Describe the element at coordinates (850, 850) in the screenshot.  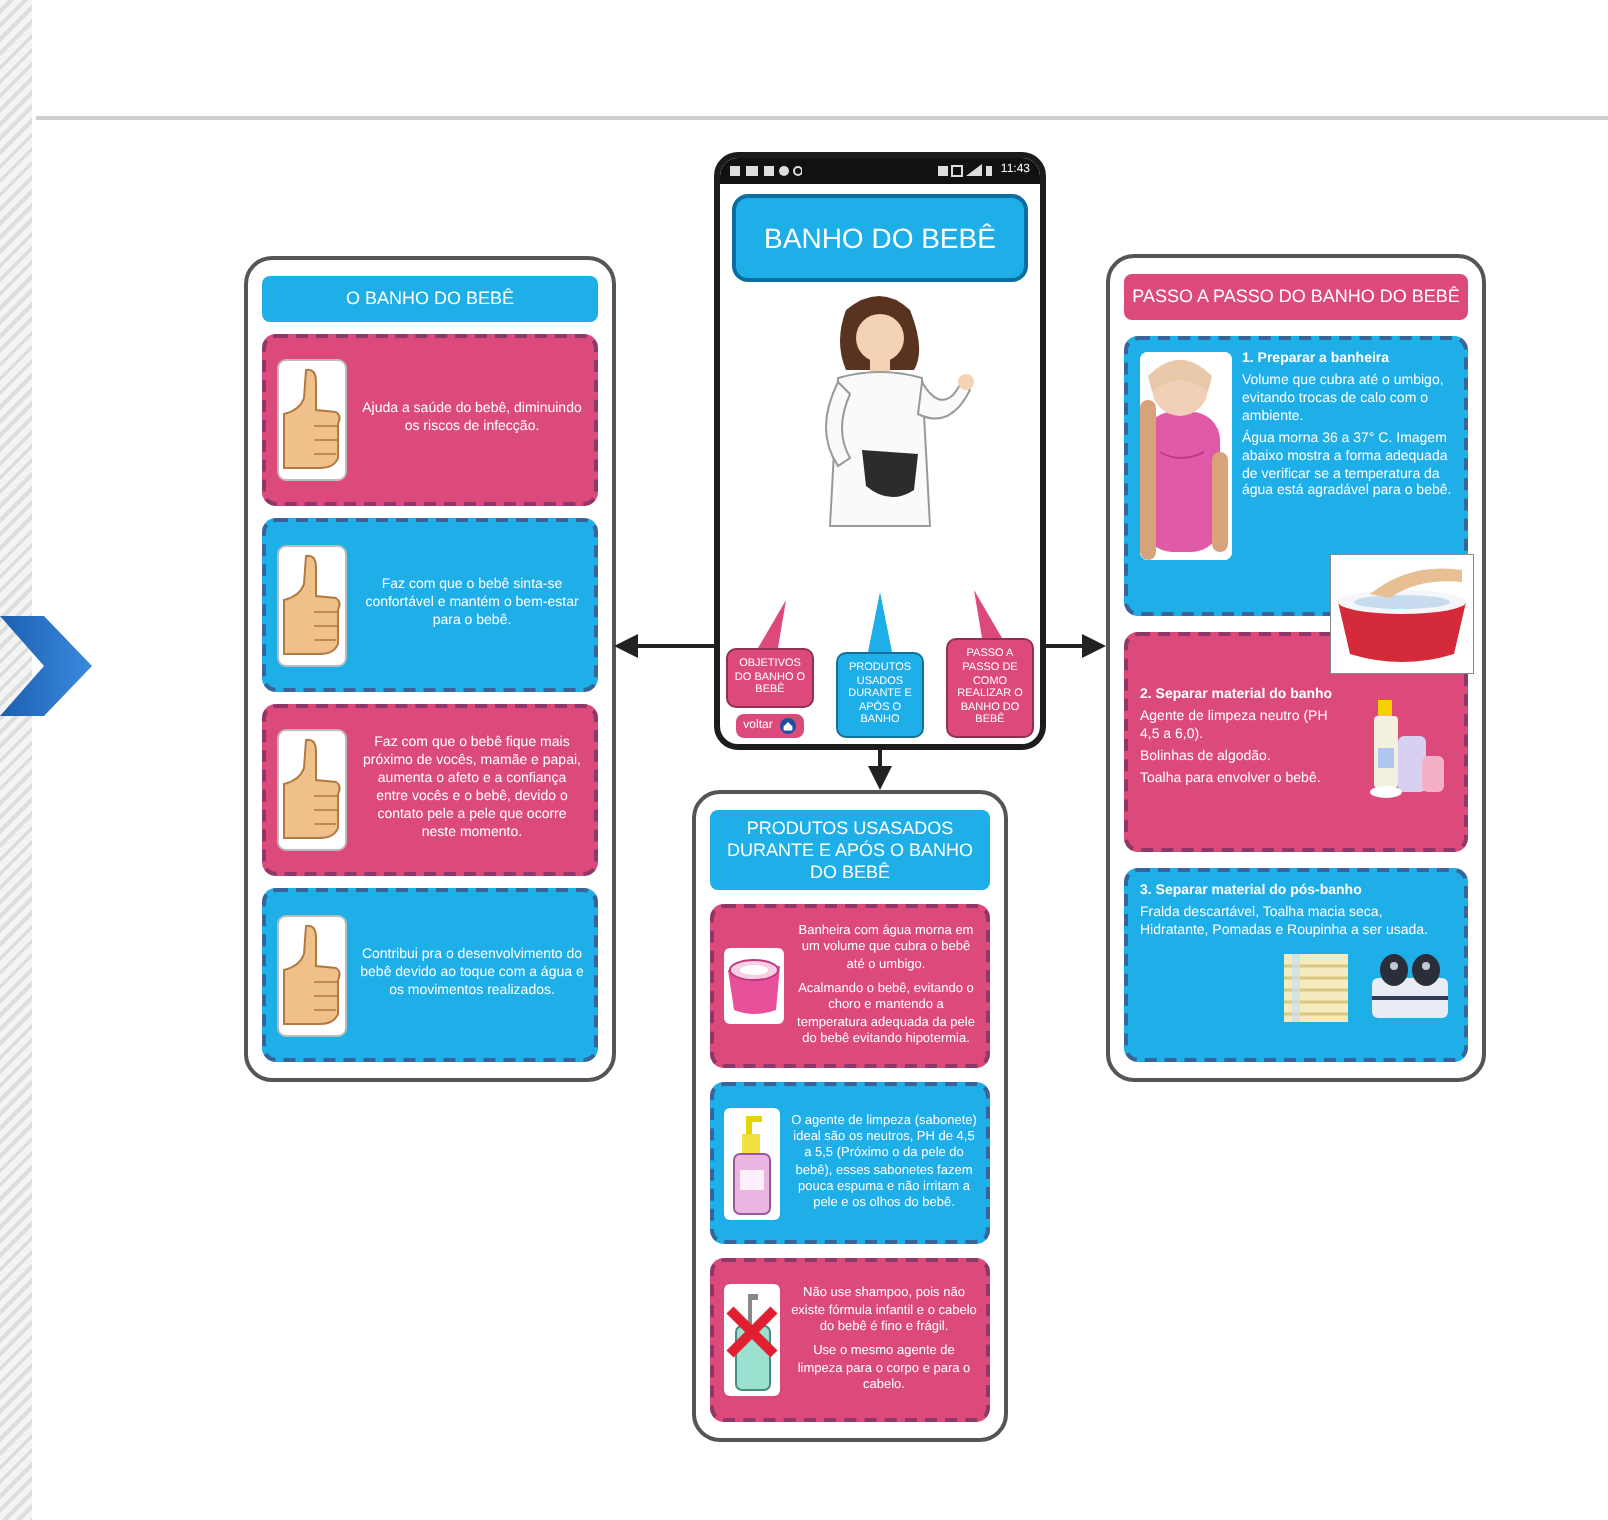
I see `panel-title: PRODUTOS USASADOS DURANTE E APÓS O BANHO DO BEBÊ` at that location.